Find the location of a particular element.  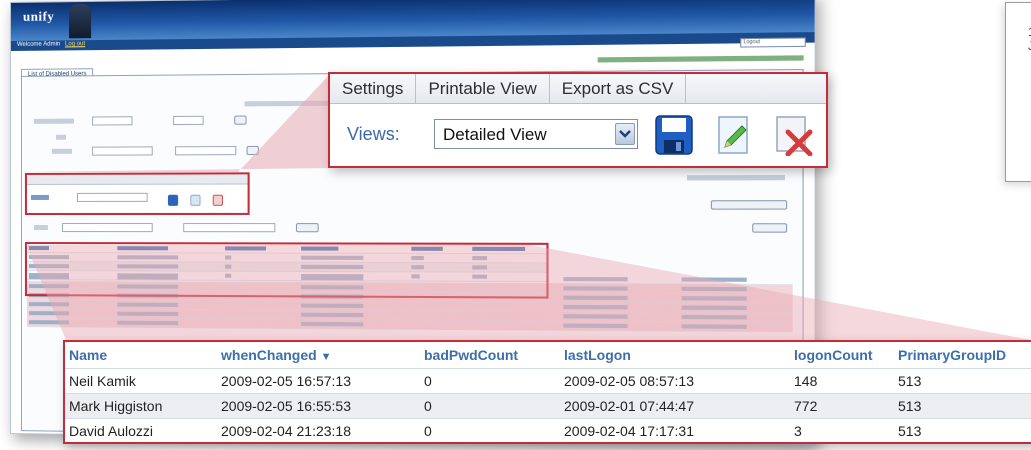

toolbar-zoom-wedge is located at coordinates (177, 123).